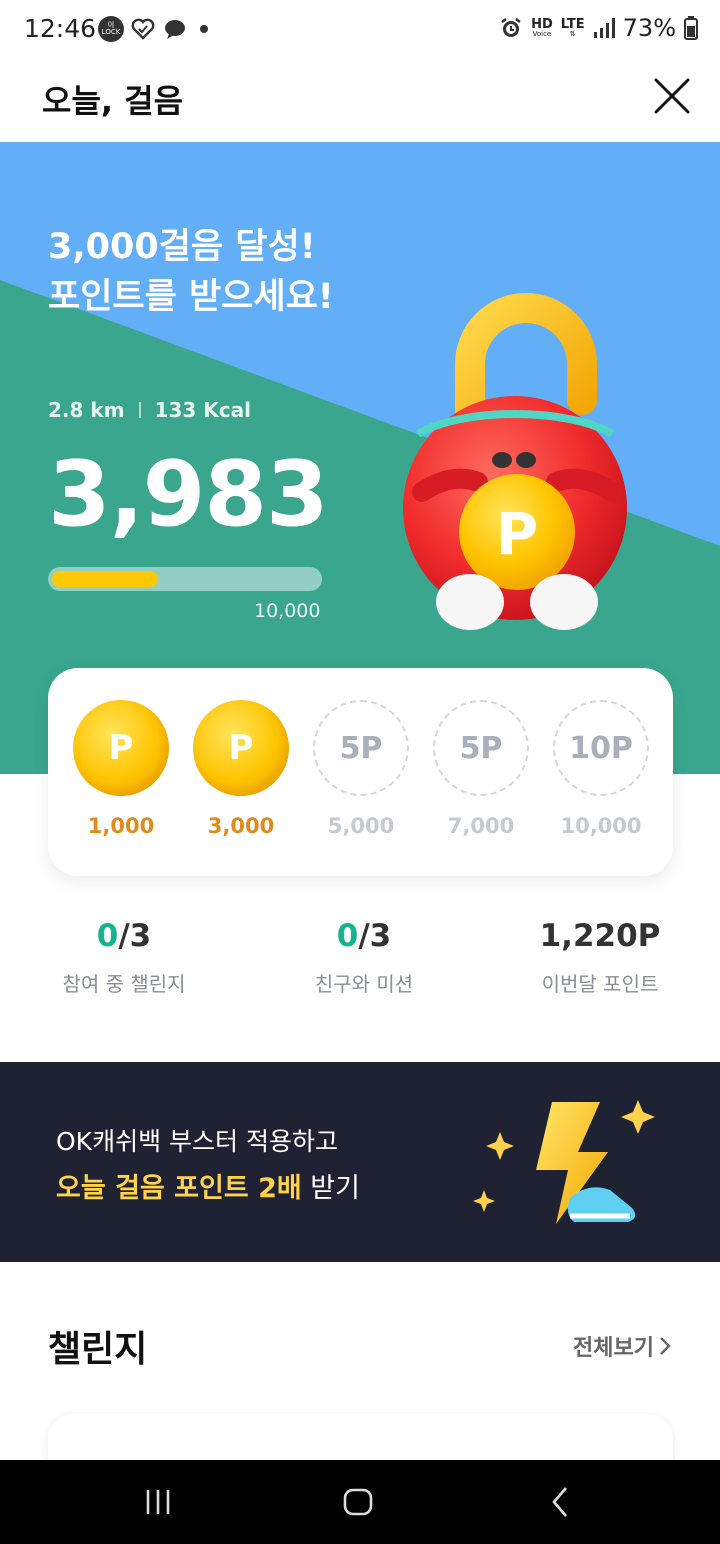  I want to click on challenge-section-title: 챌린지, so click(98, 1349).